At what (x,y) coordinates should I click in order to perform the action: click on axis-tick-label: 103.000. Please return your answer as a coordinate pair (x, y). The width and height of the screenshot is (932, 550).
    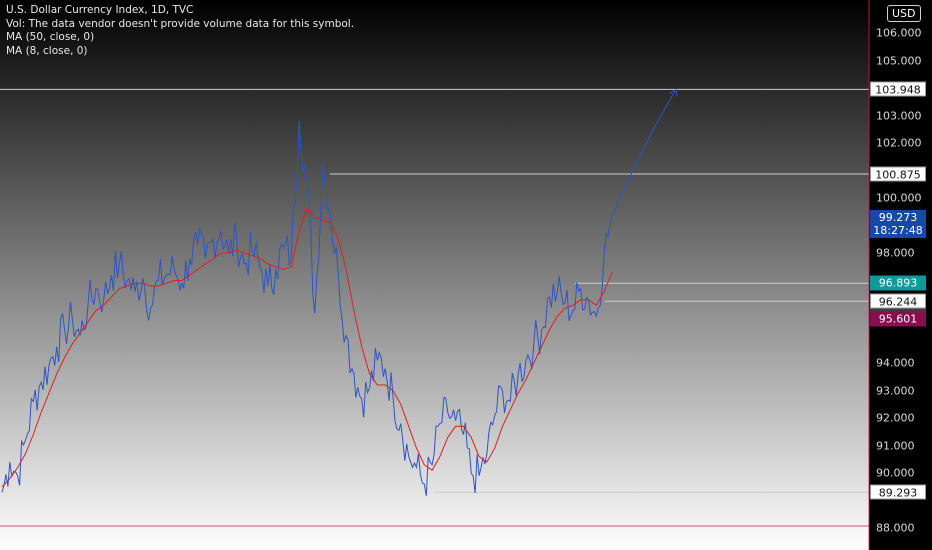
    Looking at the image, I should click on (899, 115).